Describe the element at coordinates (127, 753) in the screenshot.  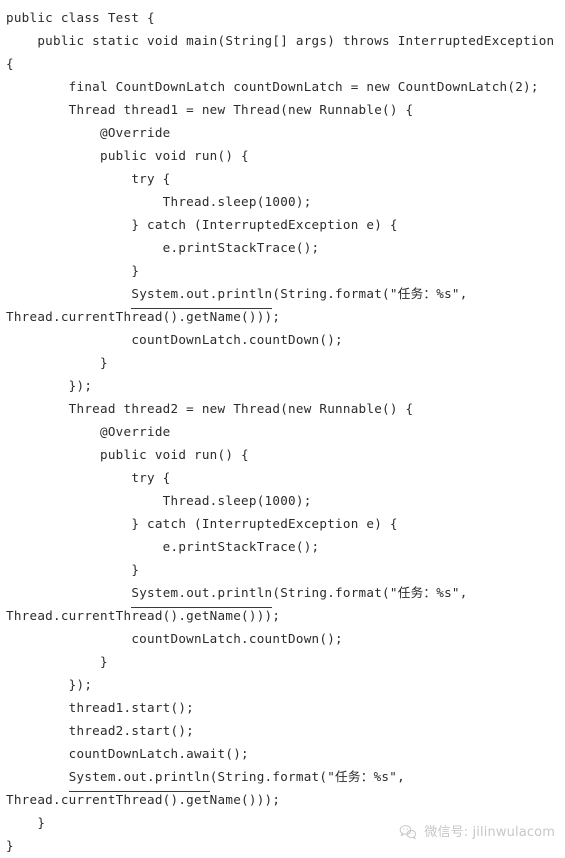
I see `code-line: countDownLatch.await();` at that location.